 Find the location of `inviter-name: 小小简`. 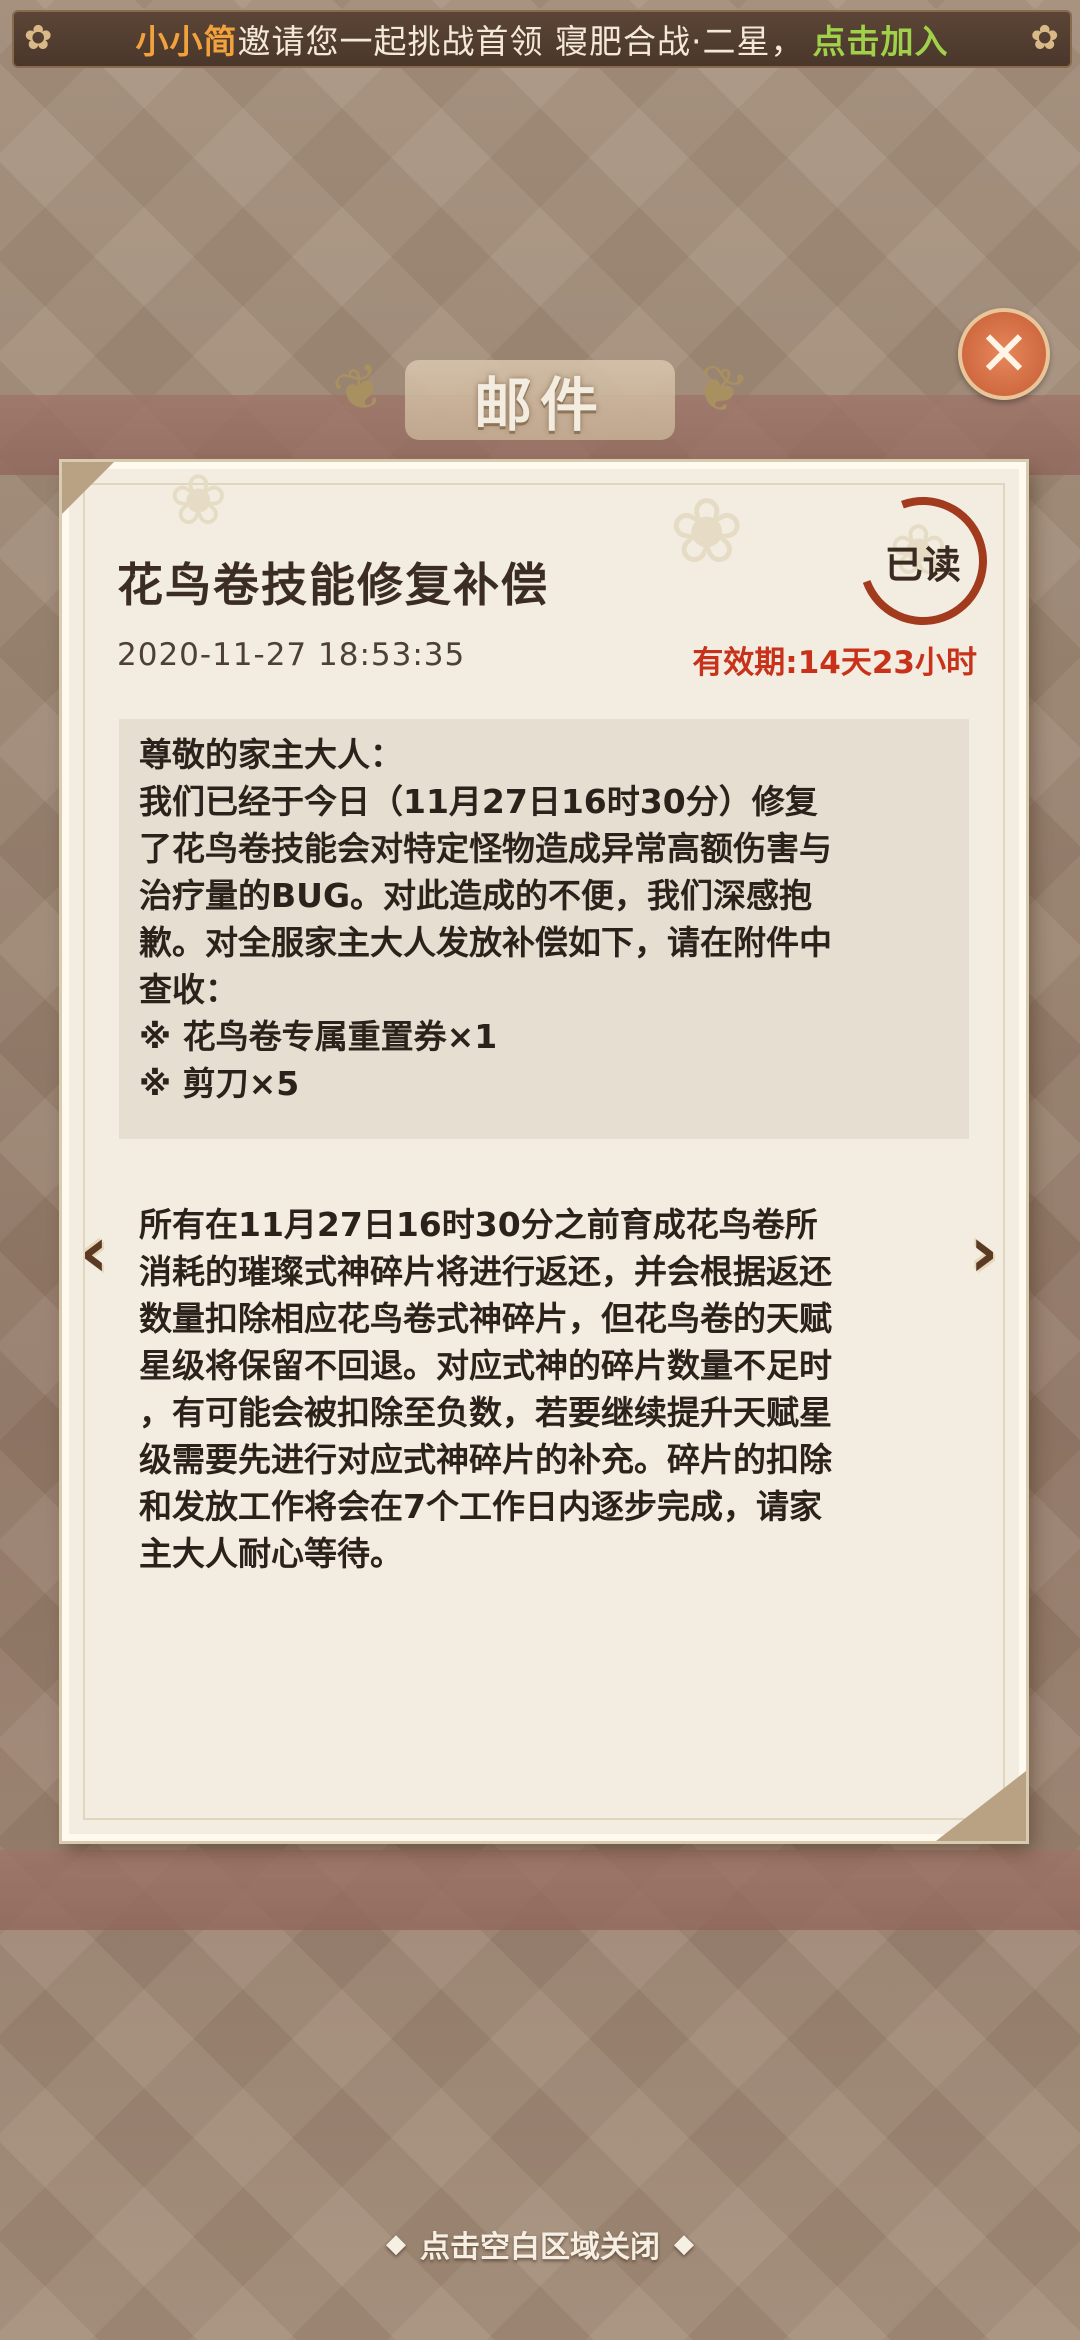

inviter-name: 小小简 is located at coordinates (186, 41).